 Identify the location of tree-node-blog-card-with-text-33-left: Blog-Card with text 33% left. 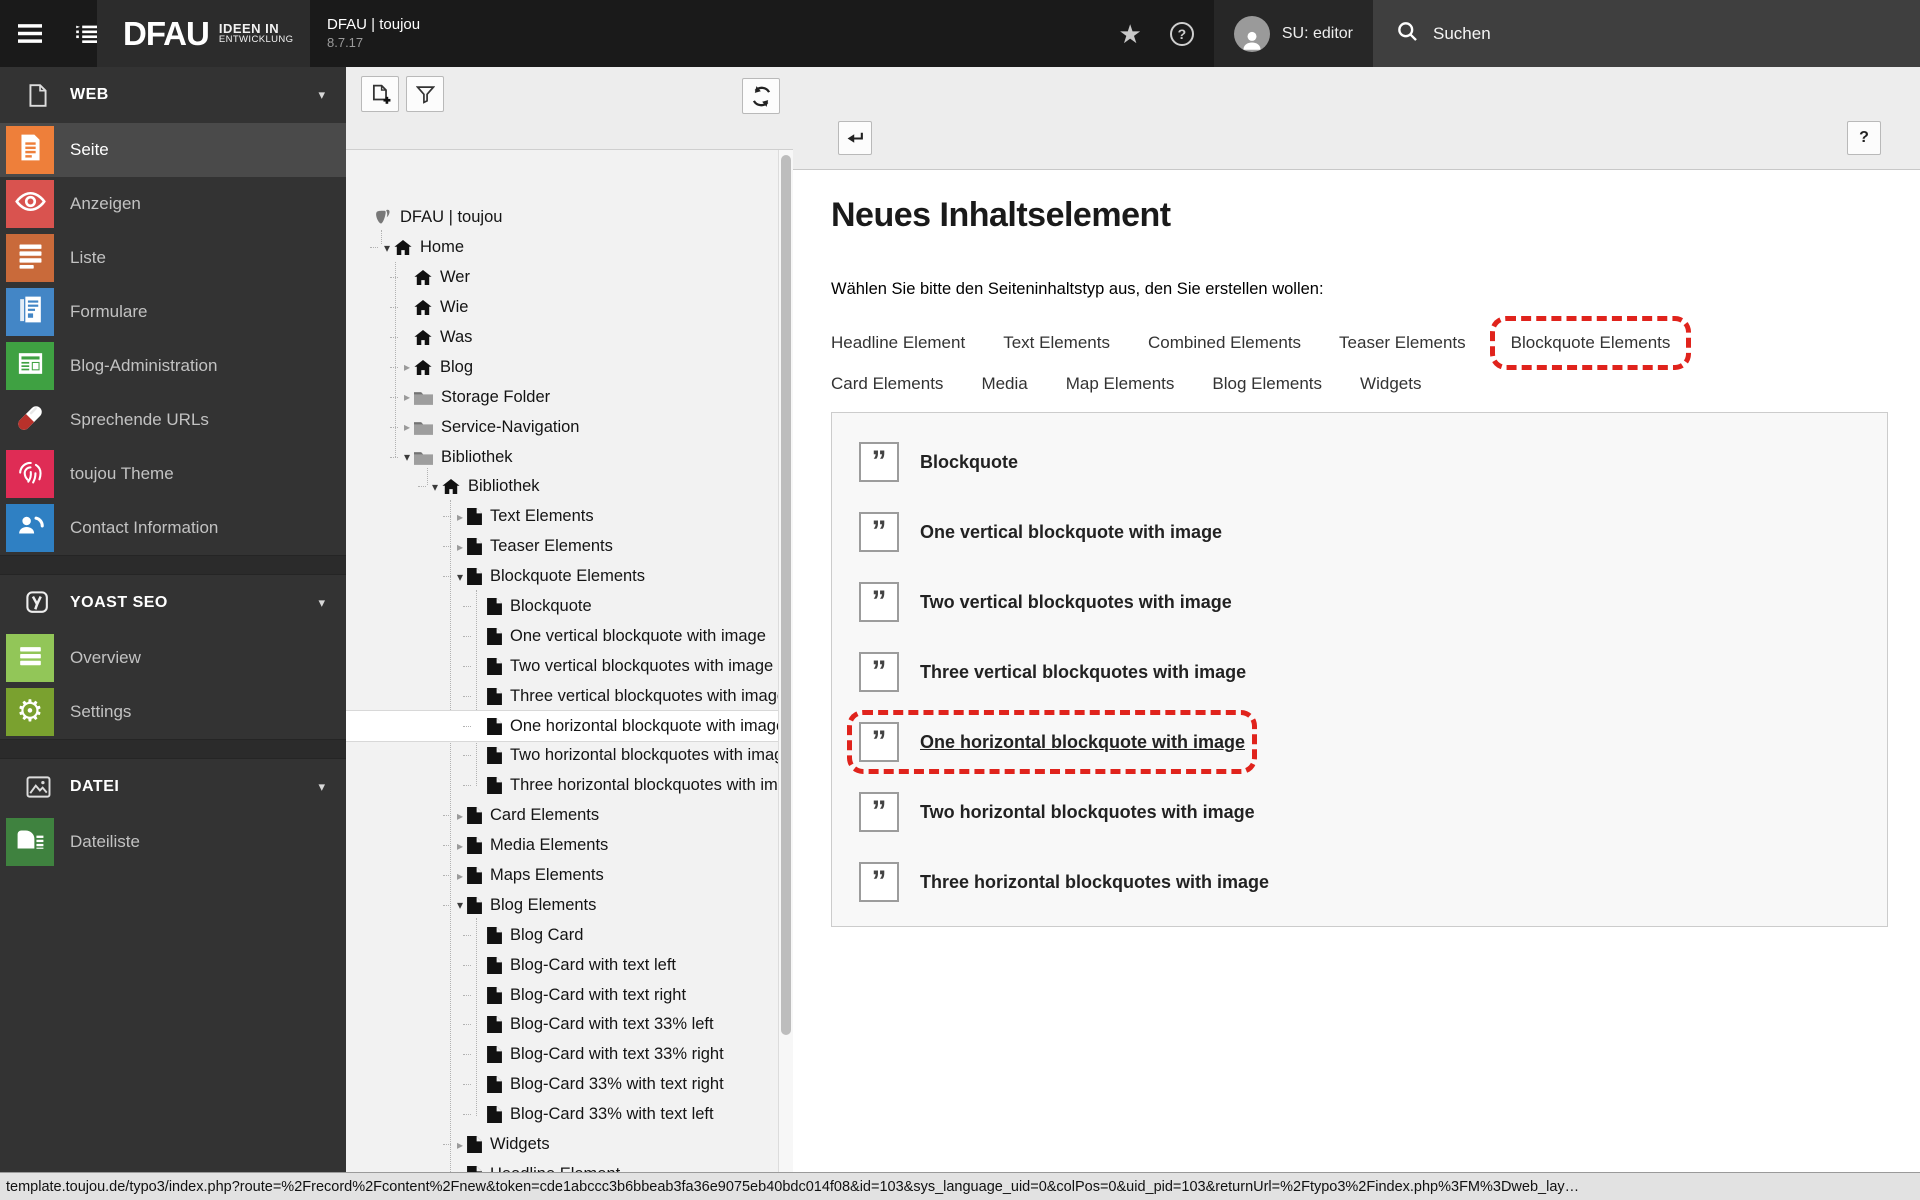
(562, 1025).